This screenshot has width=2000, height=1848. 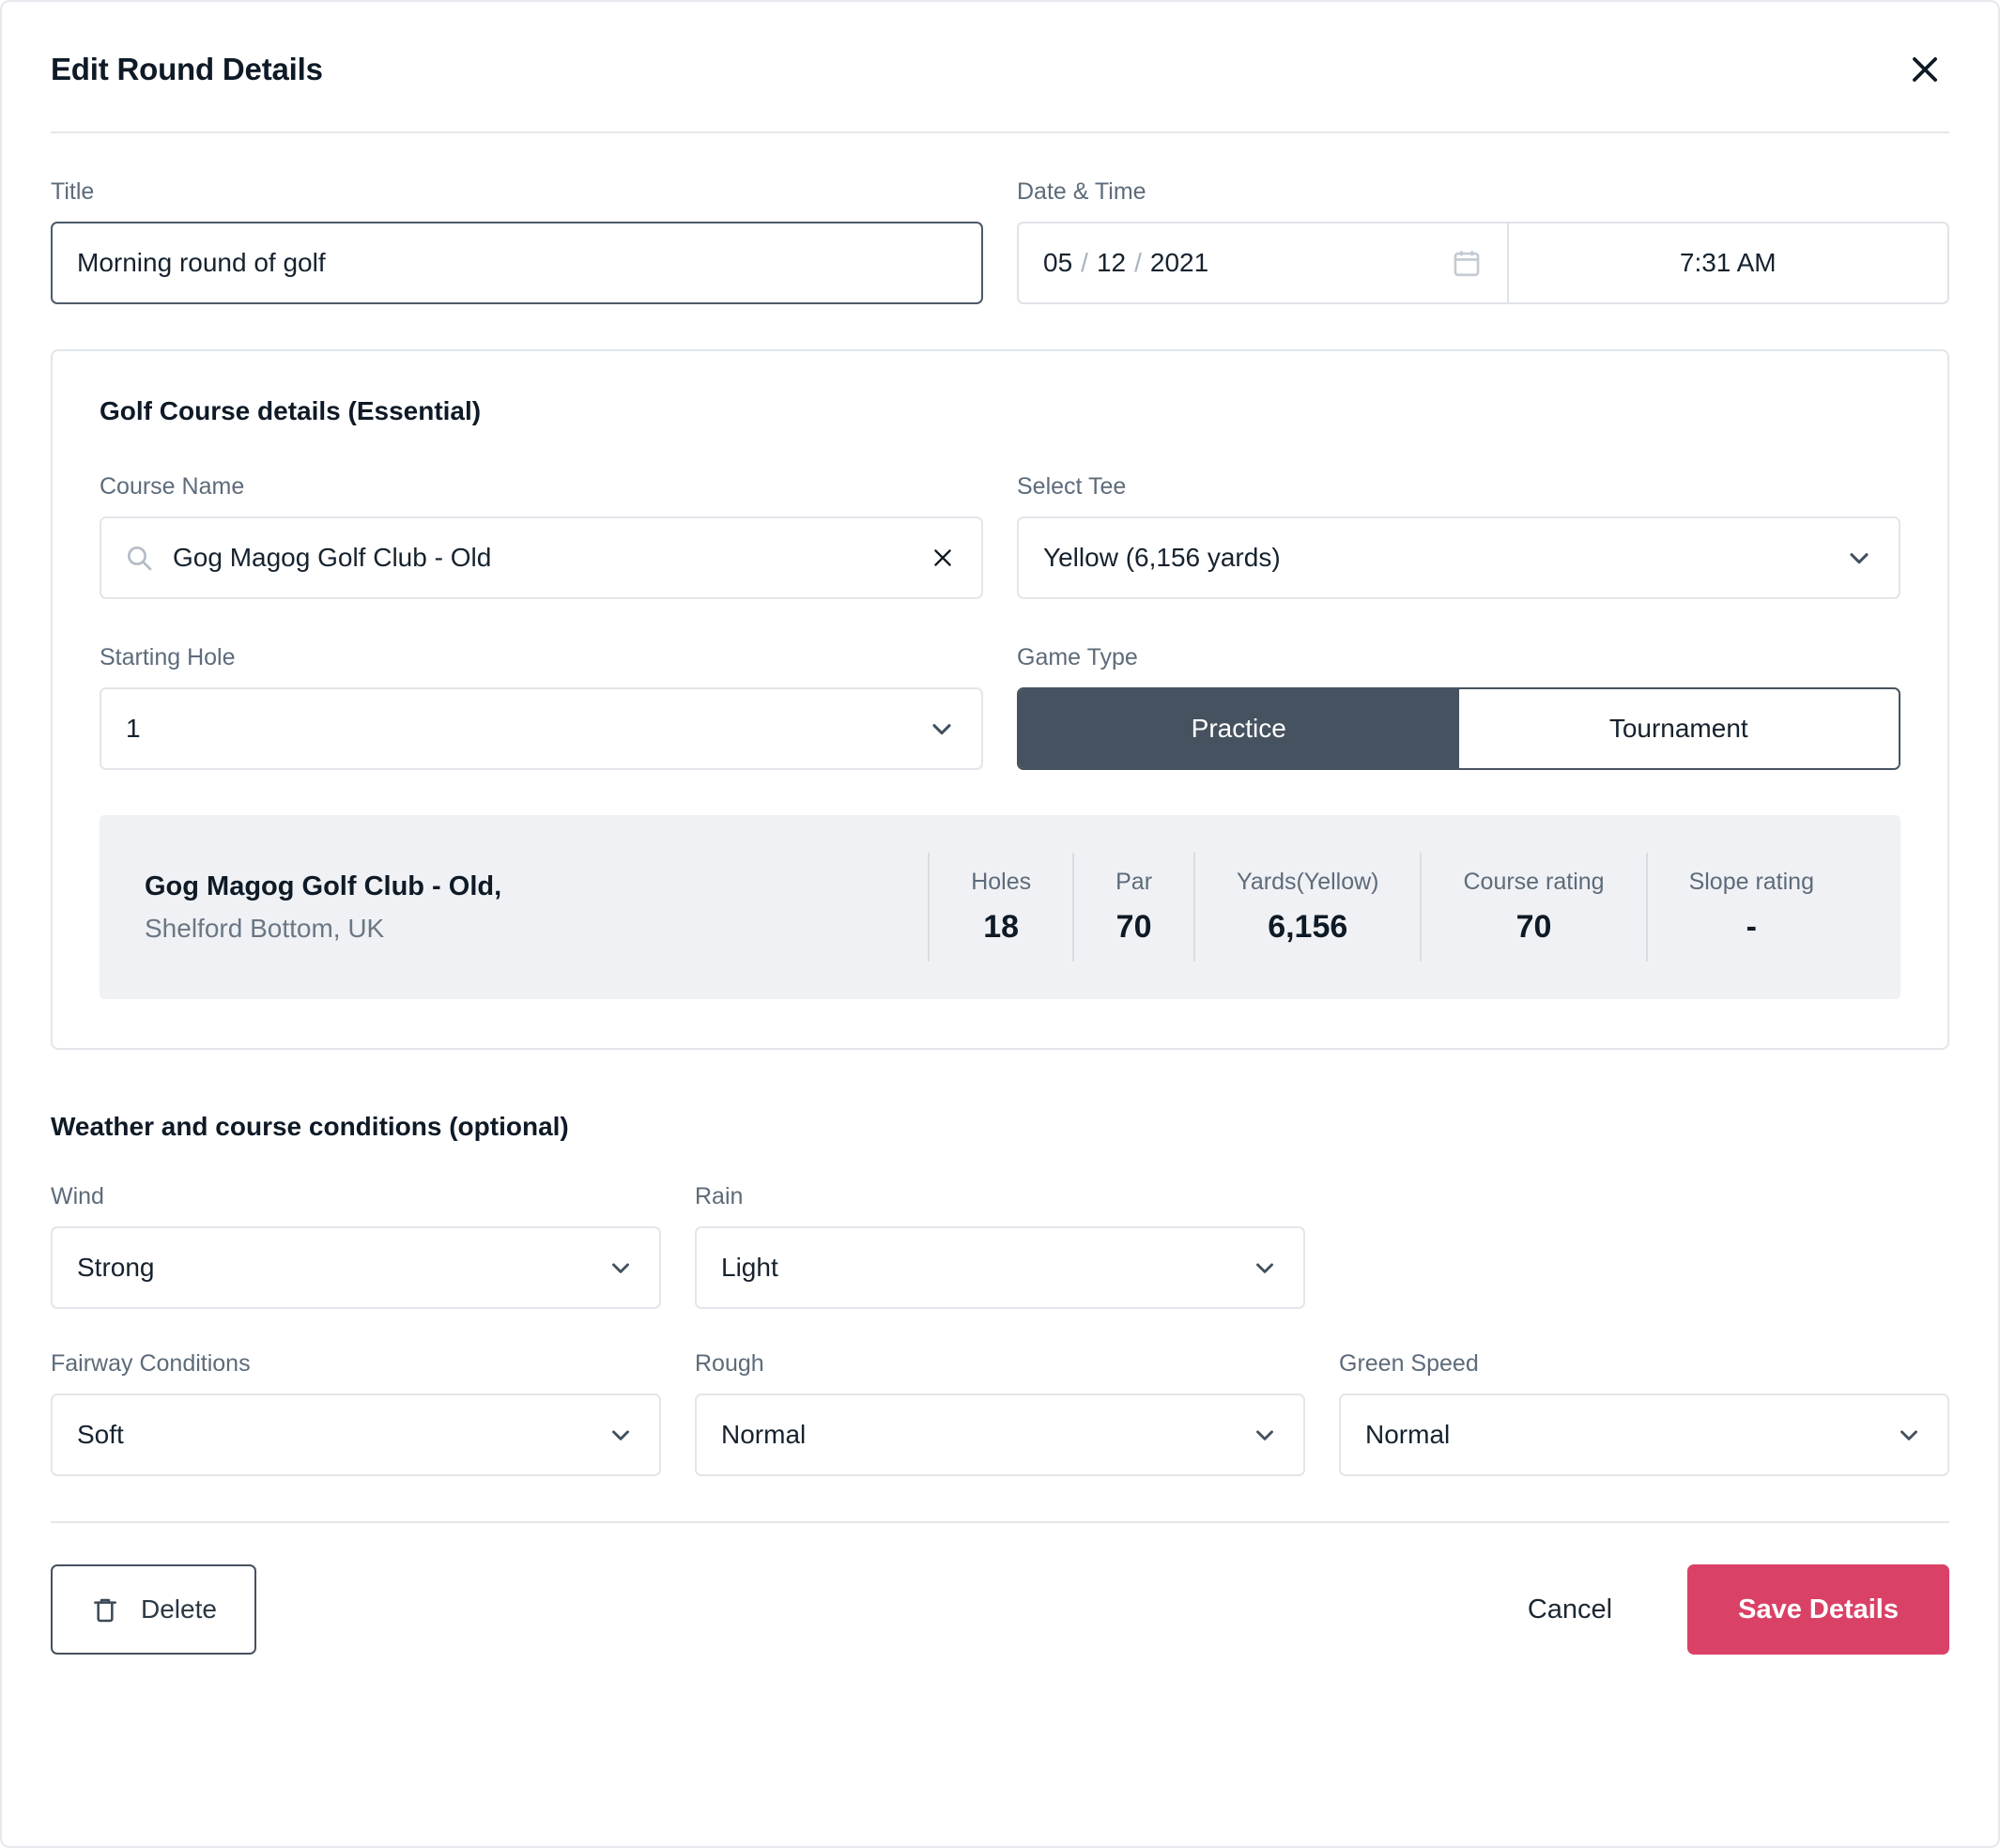 I want to click on calendar-icon, so click(x=1467, y=263).